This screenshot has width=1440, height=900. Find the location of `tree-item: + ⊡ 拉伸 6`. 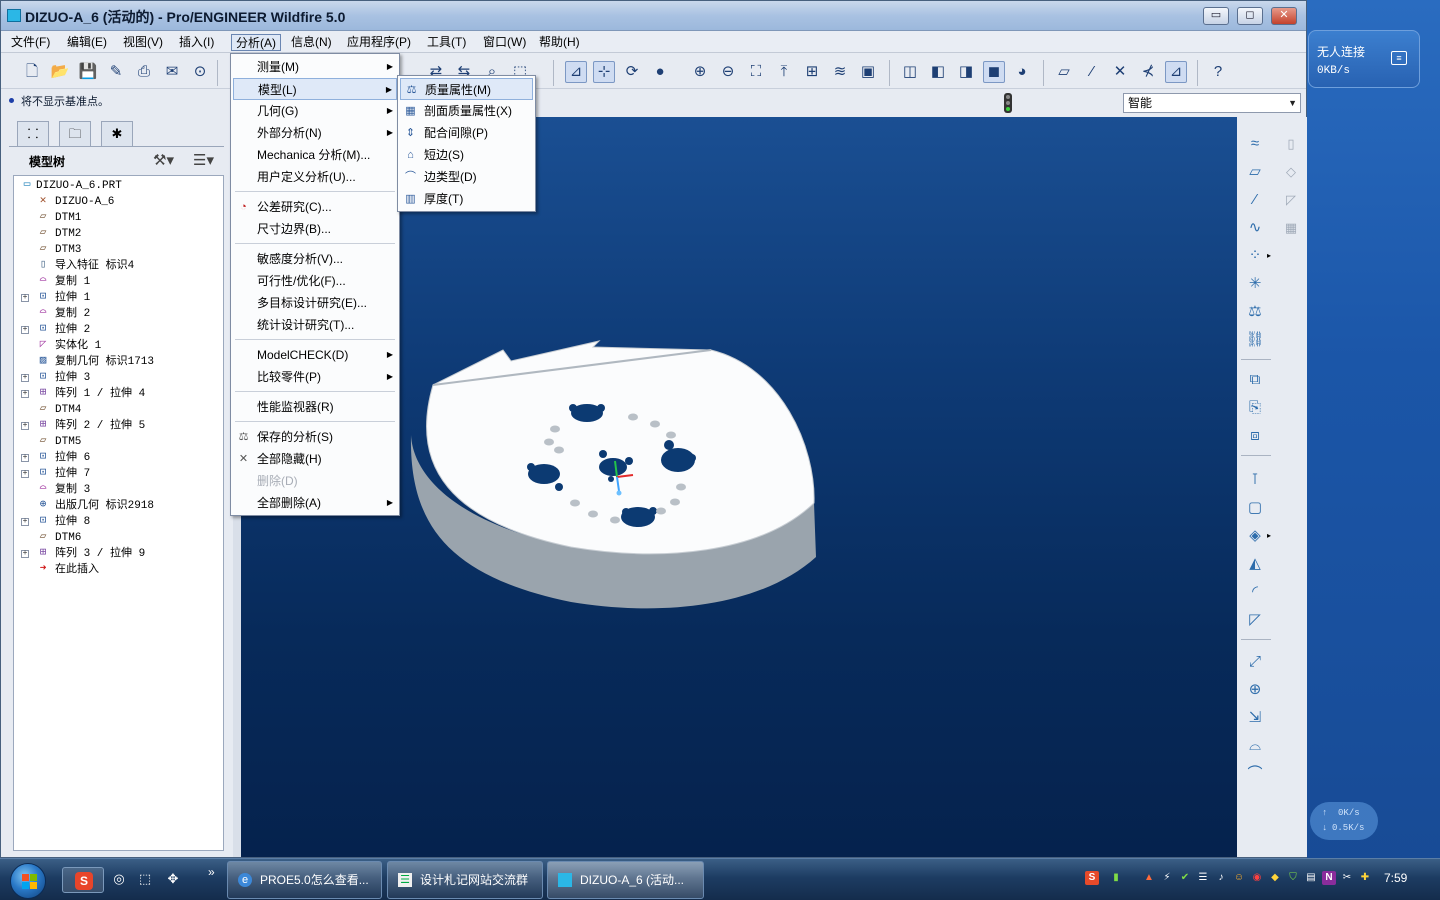

tree-item: + ⊡ 拉伸 6 is located at coordinates (118, 458).